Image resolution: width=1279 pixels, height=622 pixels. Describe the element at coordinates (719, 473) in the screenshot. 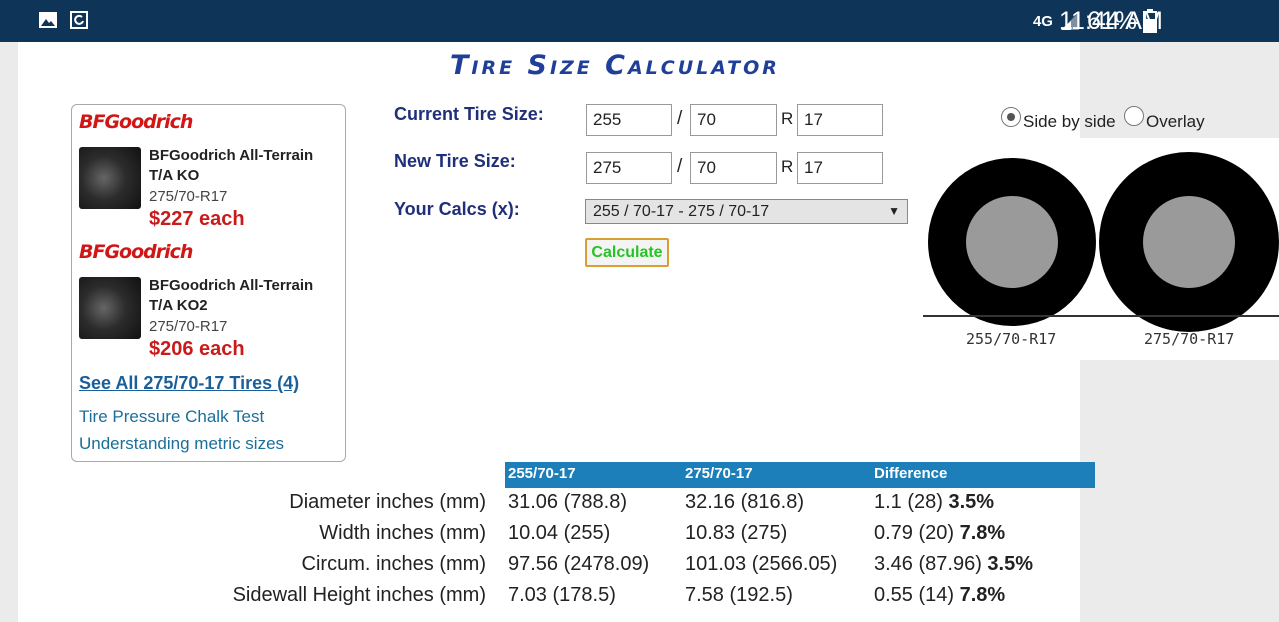

I see `col-header-new: 275/70-17` at that location.